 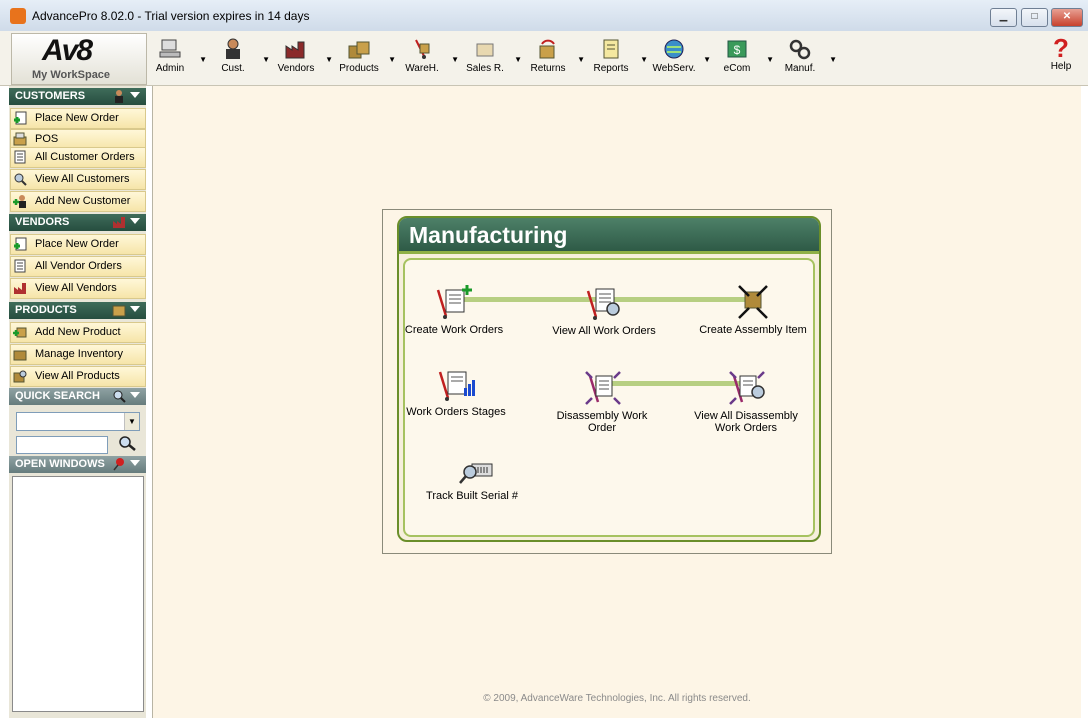 I want to click on open-windows-list, so click(x=78, y=594).